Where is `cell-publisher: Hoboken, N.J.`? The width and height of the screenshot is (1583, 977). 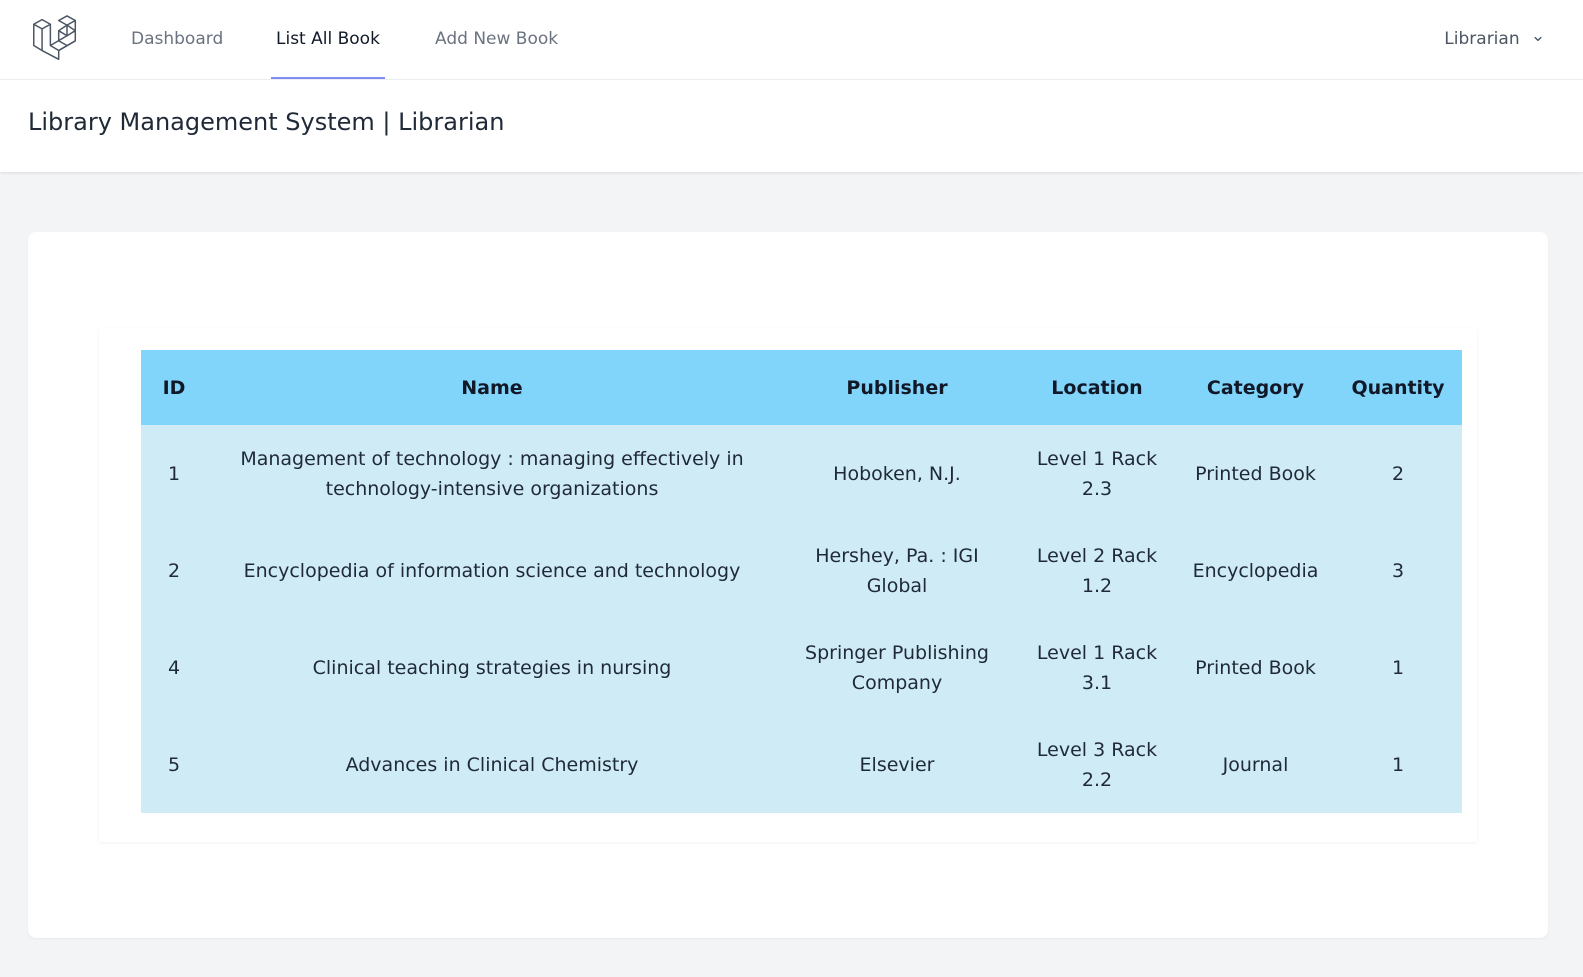
cell-publisher: Hoboken, N.J. is located at coordinates (897, 473).